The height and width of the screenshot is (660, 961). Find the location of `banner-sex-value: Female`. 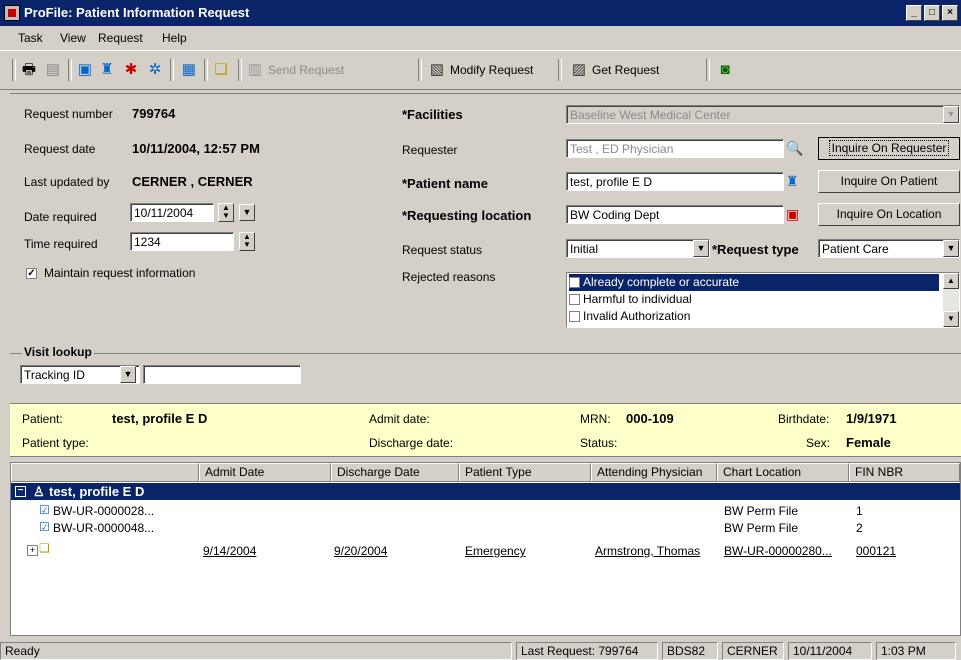

banner-sex-value: Female is located at coordinates (868, 442).